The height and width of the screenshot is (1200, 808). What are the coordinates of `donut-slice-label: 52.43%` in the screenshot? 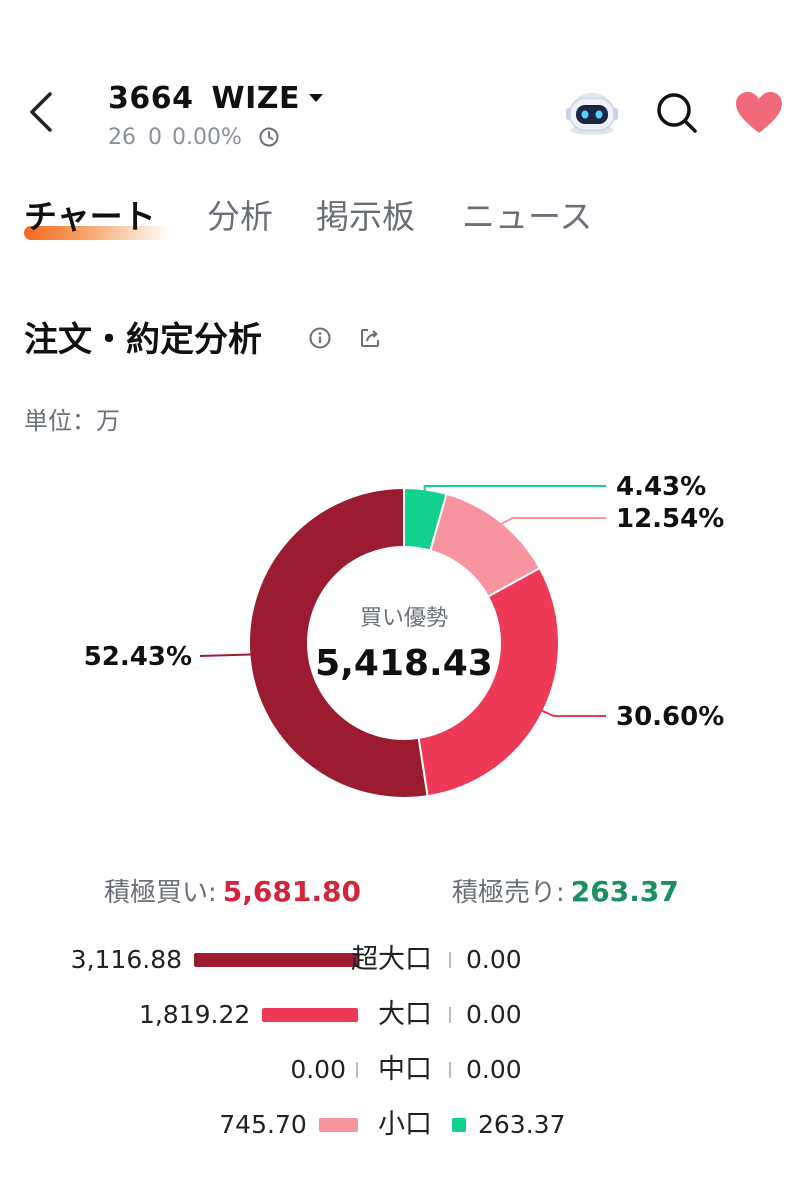 It's located at (138, 657).